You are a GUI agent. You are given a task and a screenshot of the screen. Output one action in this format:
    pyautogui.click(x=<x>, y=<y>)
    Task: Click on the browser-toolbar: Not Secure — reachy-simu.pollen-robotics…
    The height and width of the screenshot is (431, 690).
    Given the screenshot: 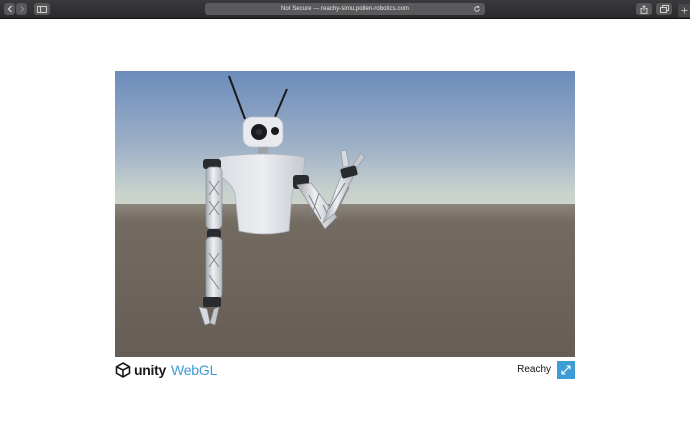 What is the action you would take?
    pyautogui.click(x=345, y=9)
    